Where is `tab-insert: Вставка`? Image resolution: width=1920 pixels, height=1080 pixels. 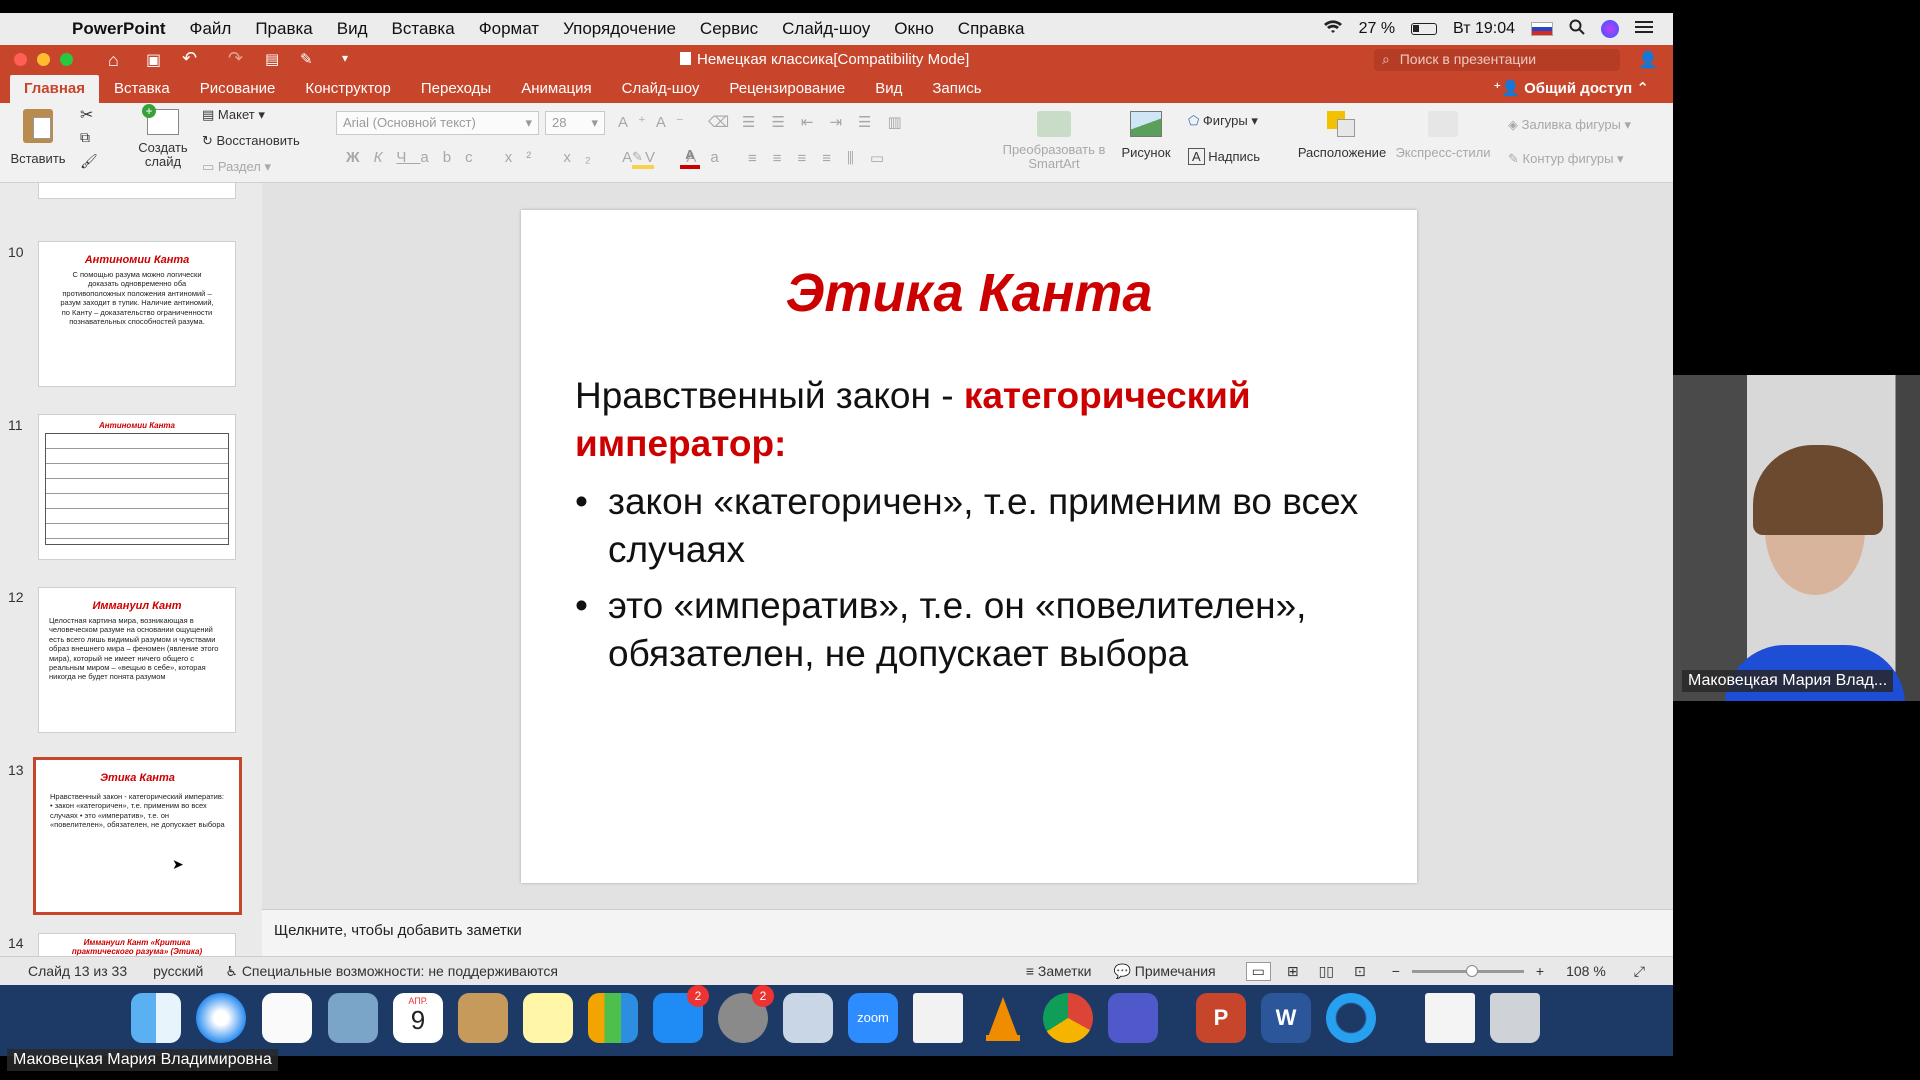
tab-insert: Вставка is located at coordinates (142, 91).